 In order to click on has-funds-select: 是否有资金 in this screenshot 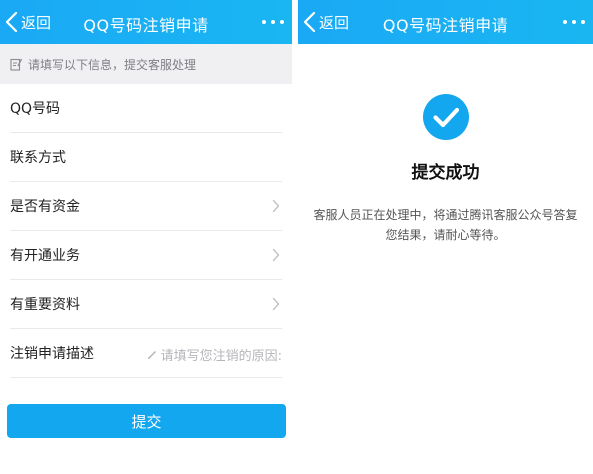, I will do `click(146, 206)`.